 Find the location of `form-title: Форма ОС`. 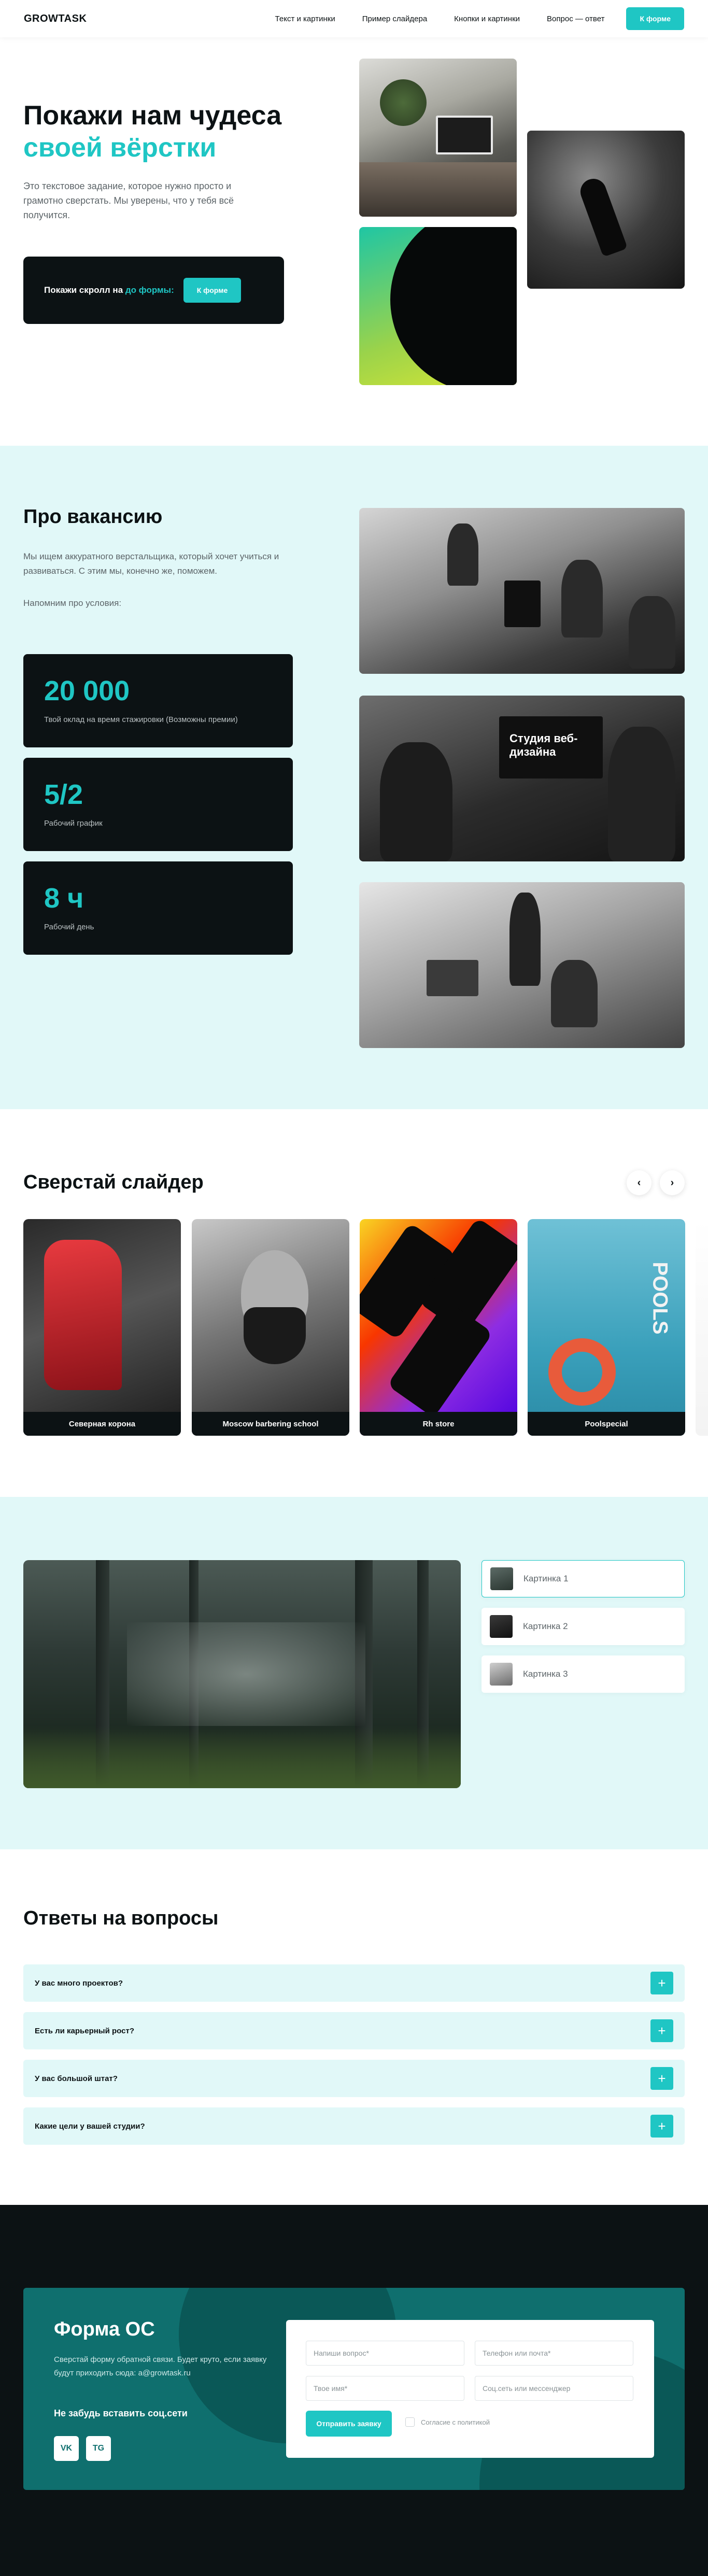

form-title: Форма ОС is located at coordinates (104, 2329).